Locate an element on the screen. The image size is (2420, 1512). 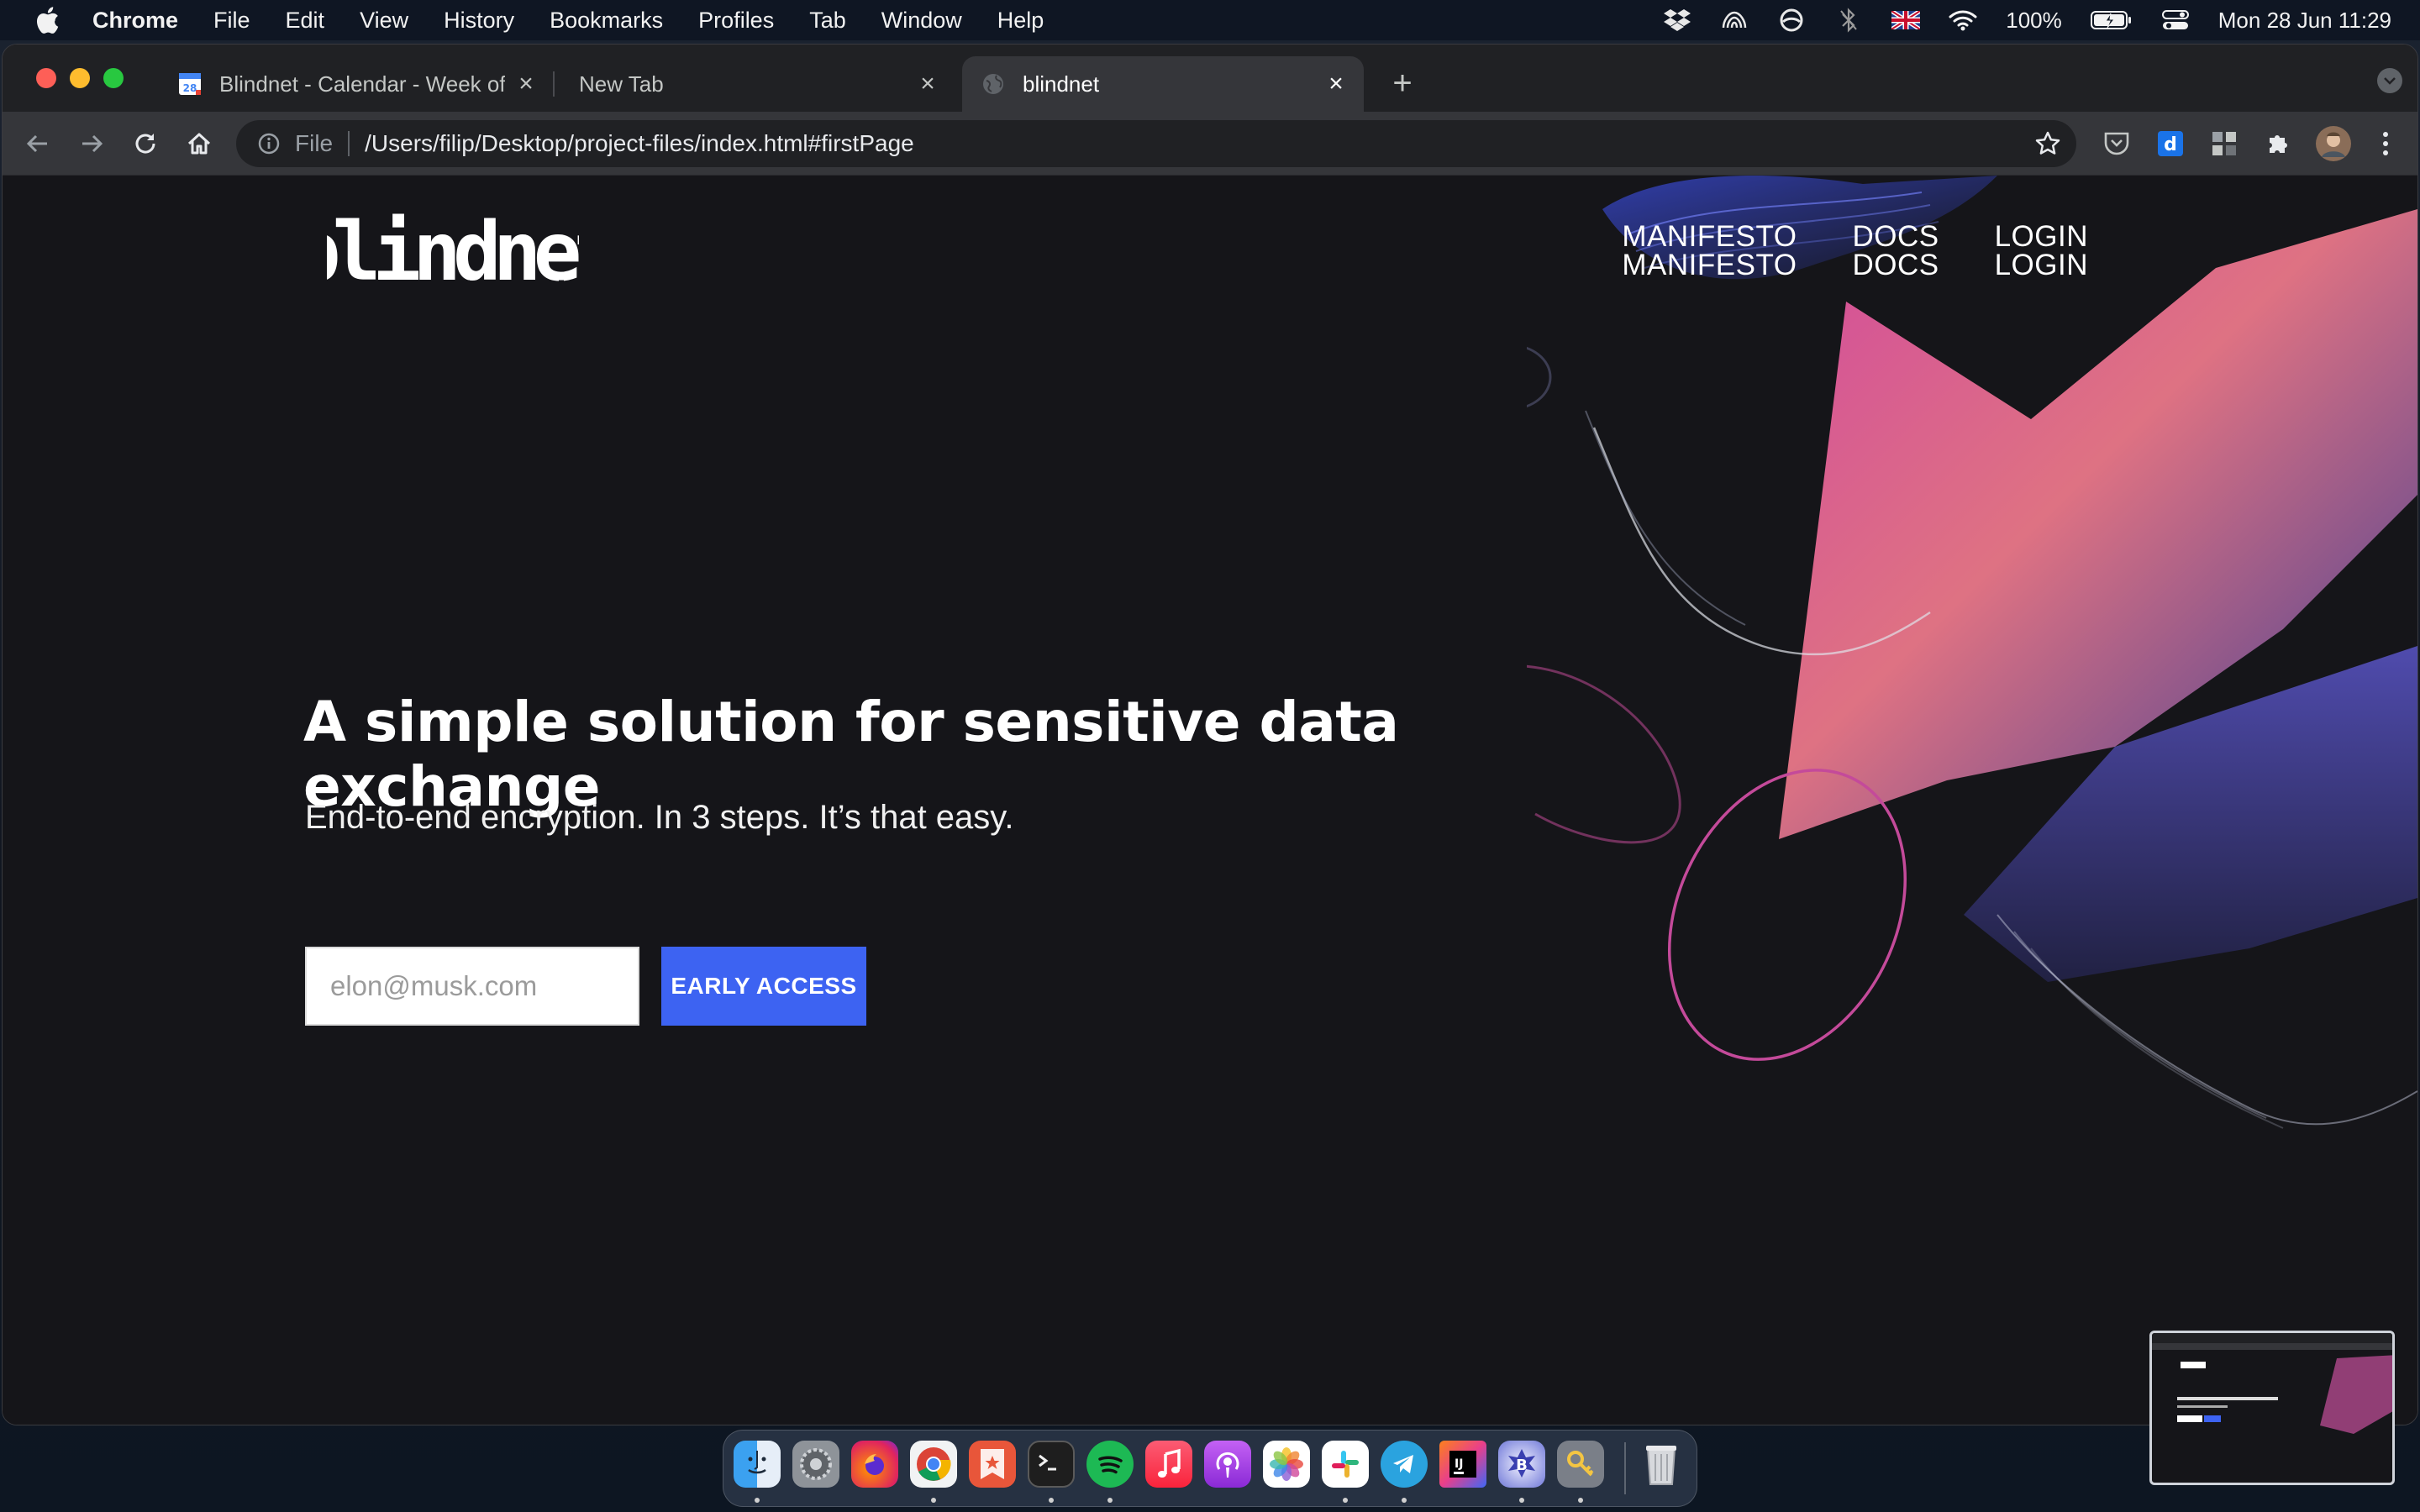
email-input is located at coordinates (472, 986).